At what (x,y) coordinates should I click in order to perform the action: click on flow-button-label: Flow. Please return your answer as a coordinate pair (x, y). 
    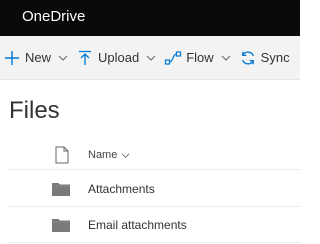
    Looking at the image, I should click on (200, 57).